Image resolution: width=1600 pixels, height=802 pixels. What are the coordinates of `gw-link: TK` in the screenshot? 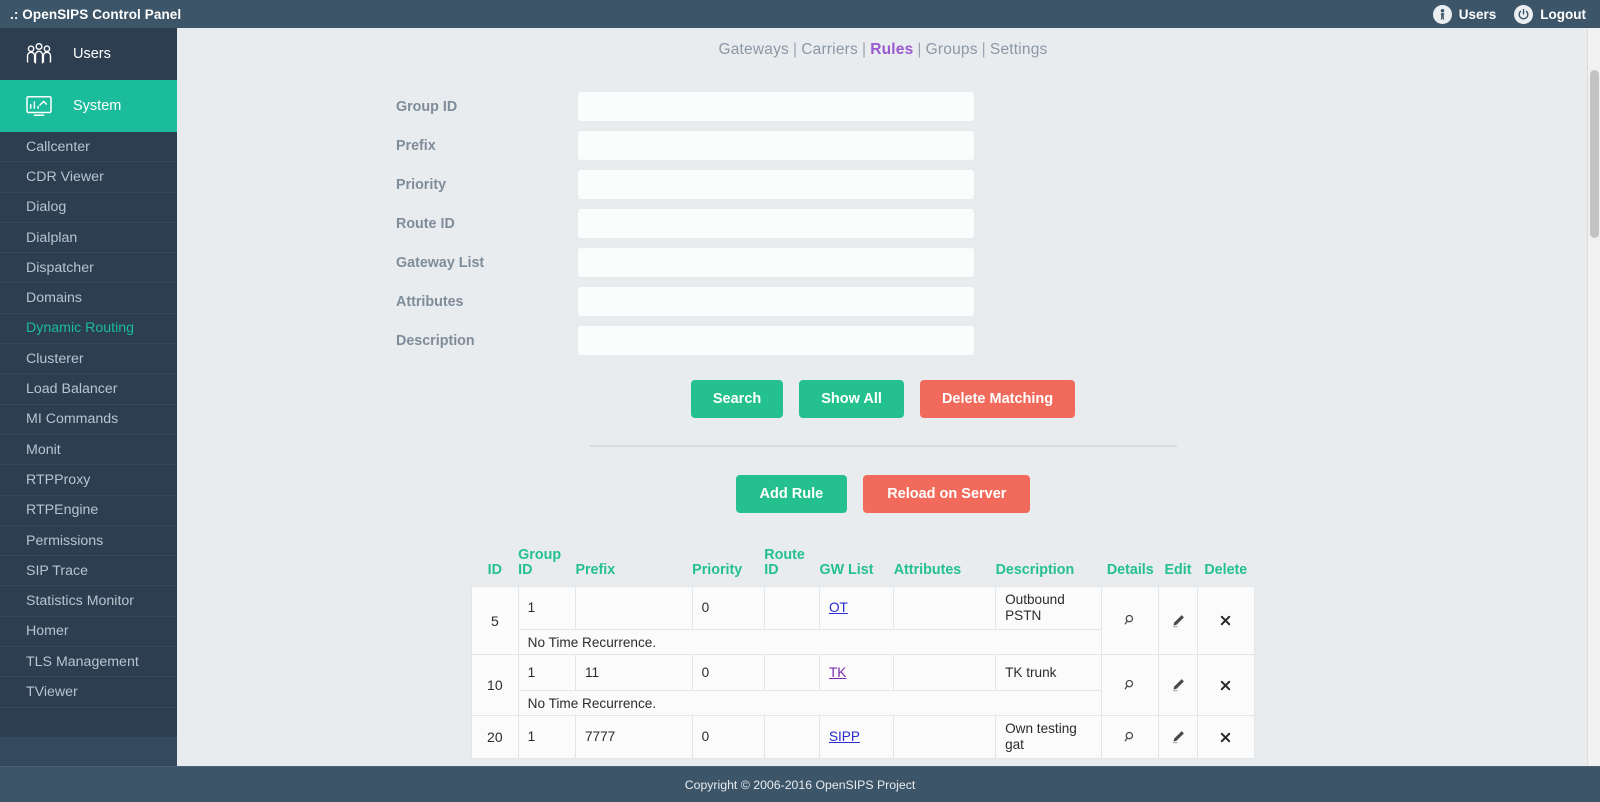 It's located at (837, 672).